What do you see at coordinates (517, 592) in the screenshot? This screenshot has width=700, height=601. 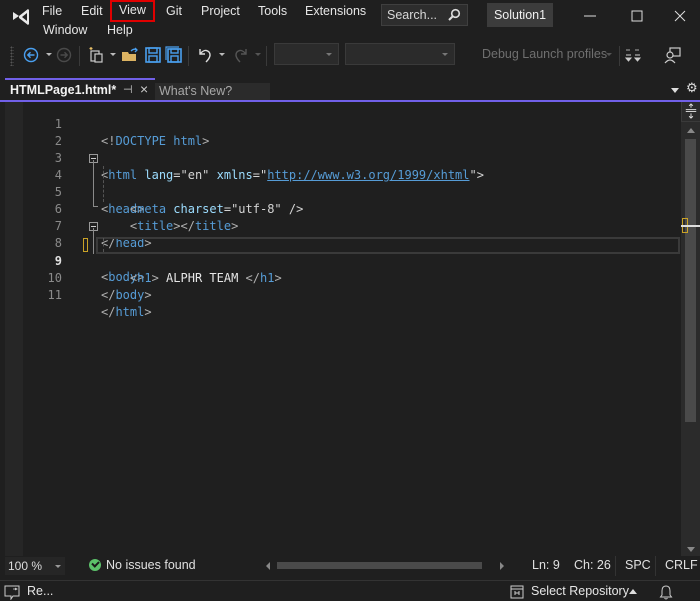 I see `repository-icon` at bounding box center [517, 592].